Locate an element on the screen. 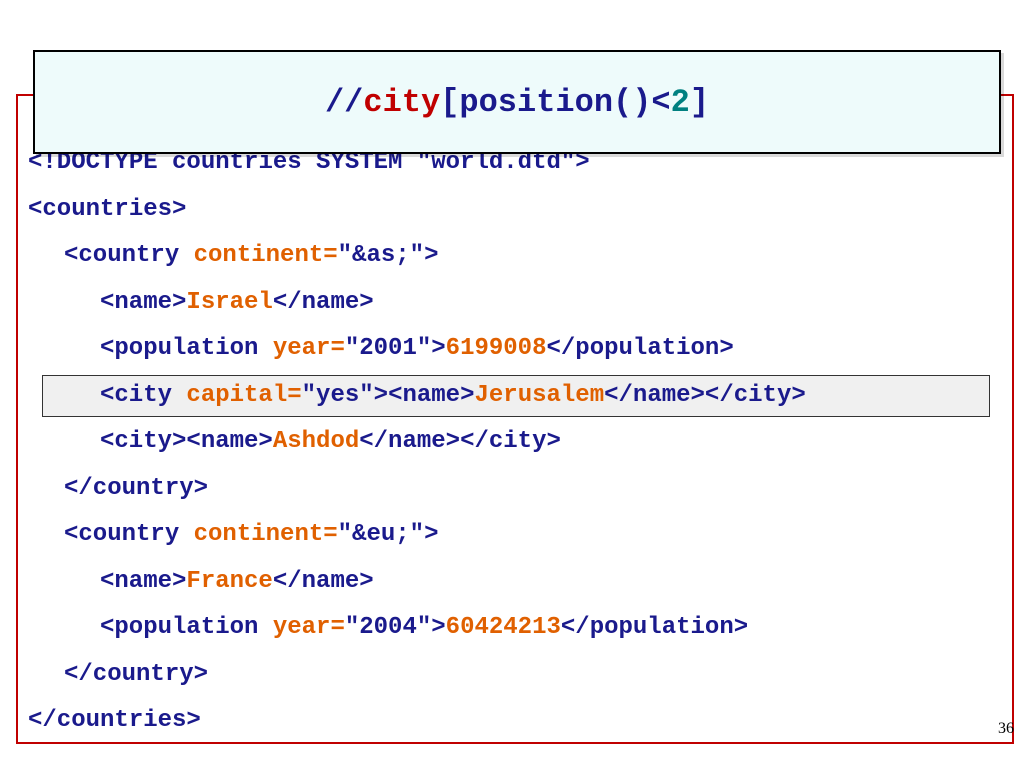  code-tag: "2004"> is located at coordinates (395, 627).